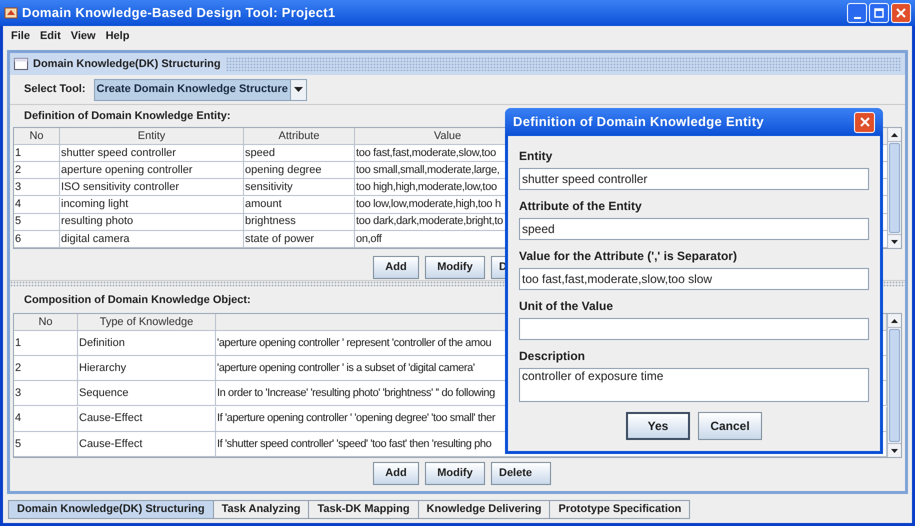 This screenshot has height=526, width=915. What do you see at coordinates (147, 343) in the screenshot?
I see `table-cell: Definition` at bounding box center [147, 343].